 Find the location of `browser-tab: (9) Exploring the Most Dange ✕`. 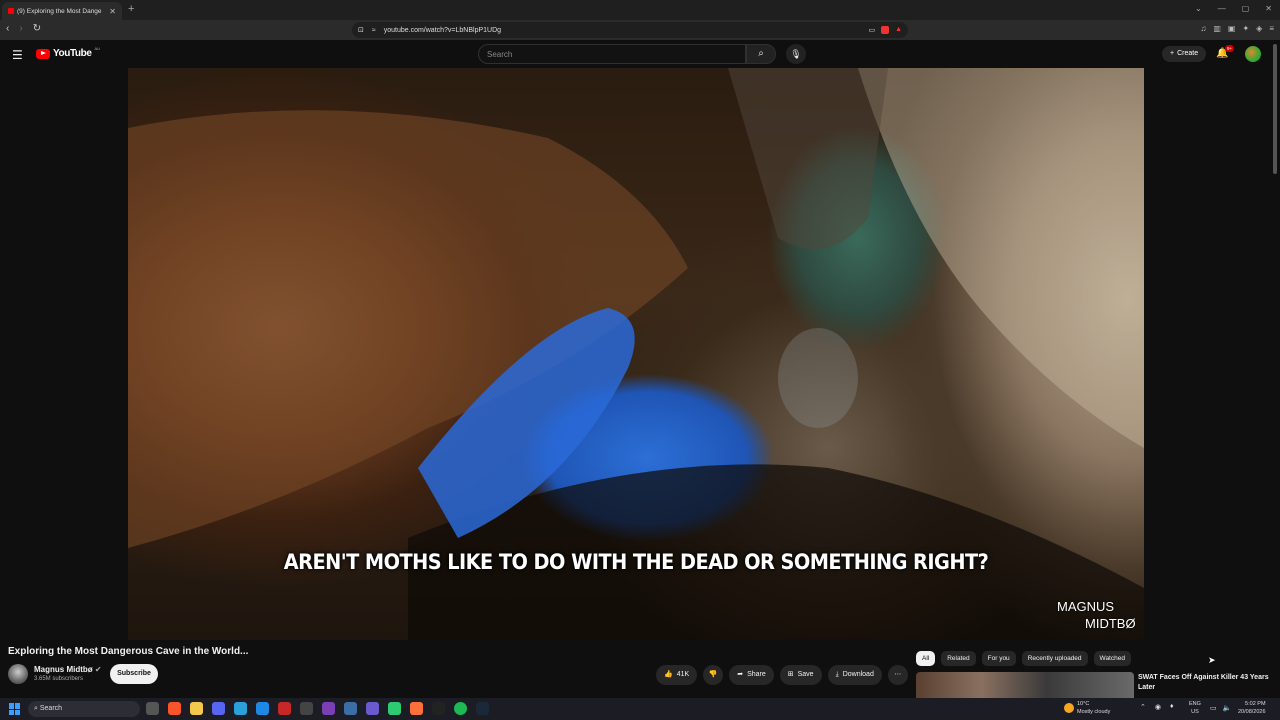

browser-tab: (9) Exploring the Most Dange ✕ is located at coordinates (62, 11).